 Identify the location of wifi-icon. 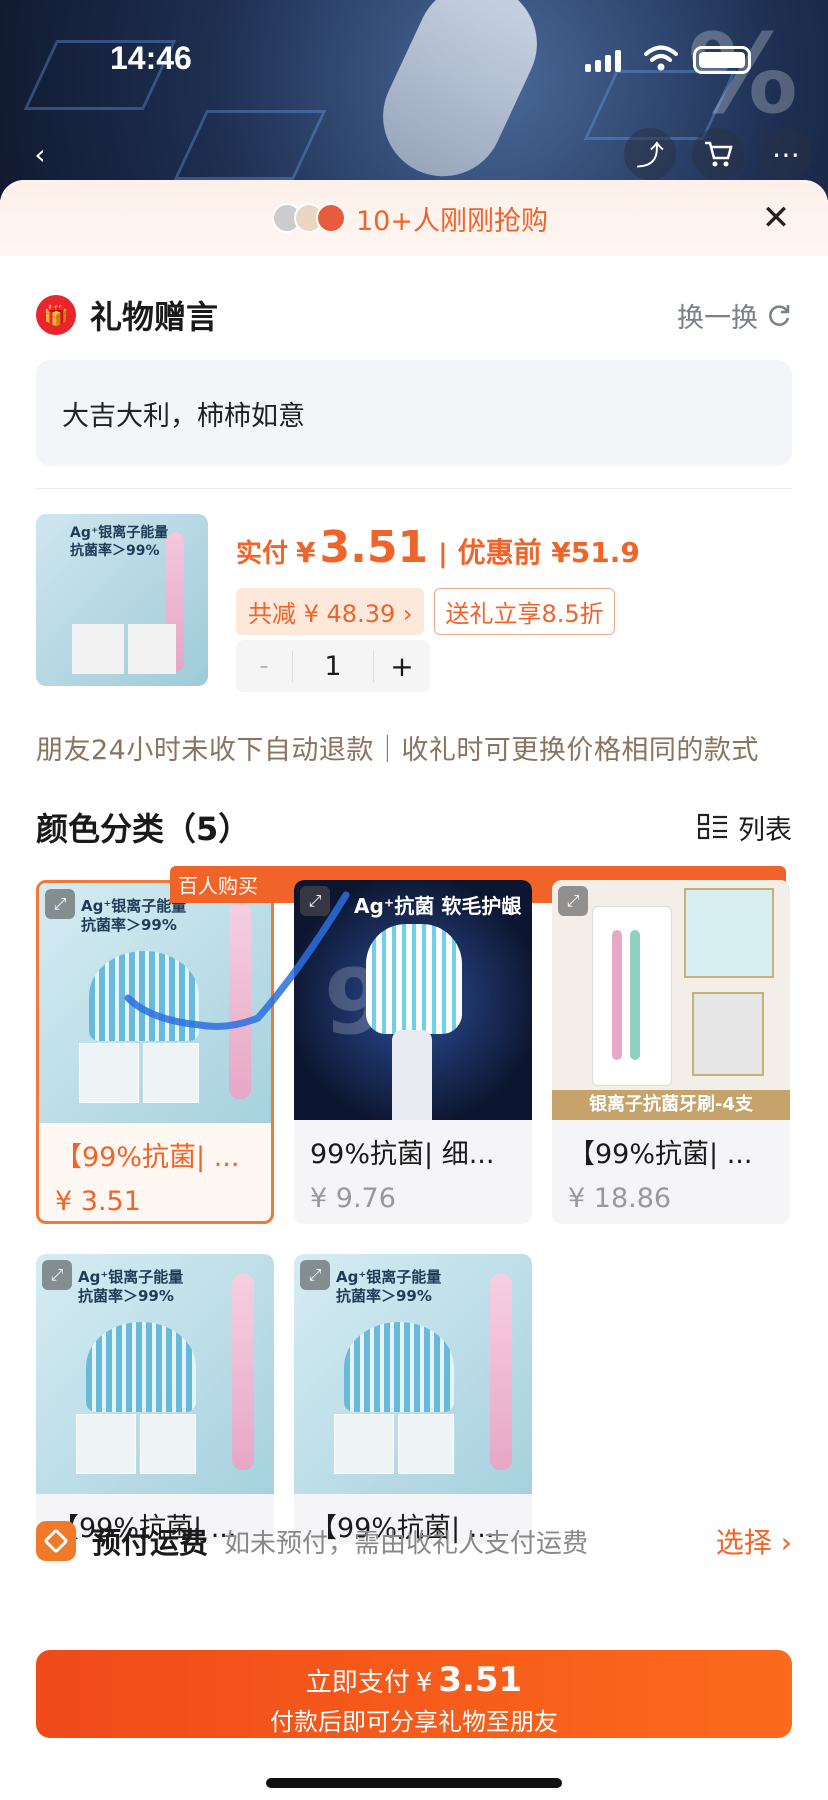
(661, 58).